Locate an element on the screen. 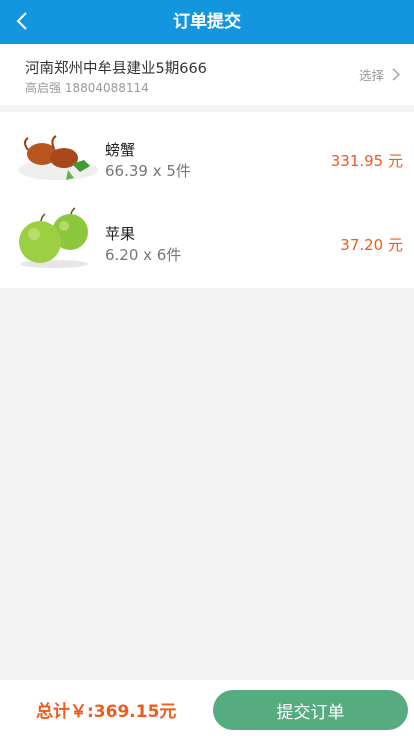 This screenshot has width=414, height=736. select-label: 选择 is located at coordinates (371, 75).